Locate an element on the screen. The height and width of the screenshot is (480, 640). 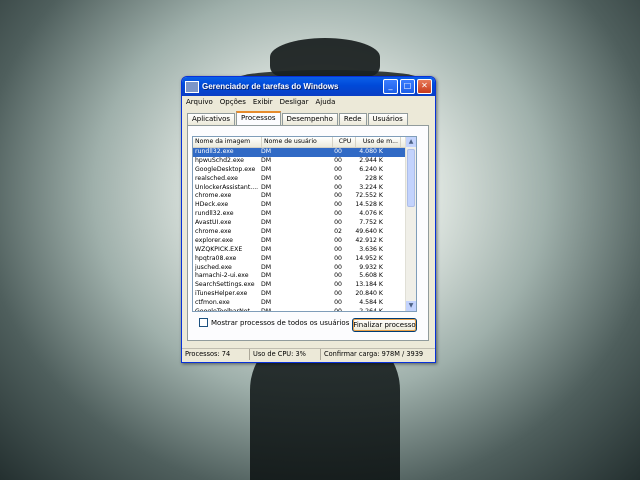
task-manager-icon is located at coordinates (192, 86).